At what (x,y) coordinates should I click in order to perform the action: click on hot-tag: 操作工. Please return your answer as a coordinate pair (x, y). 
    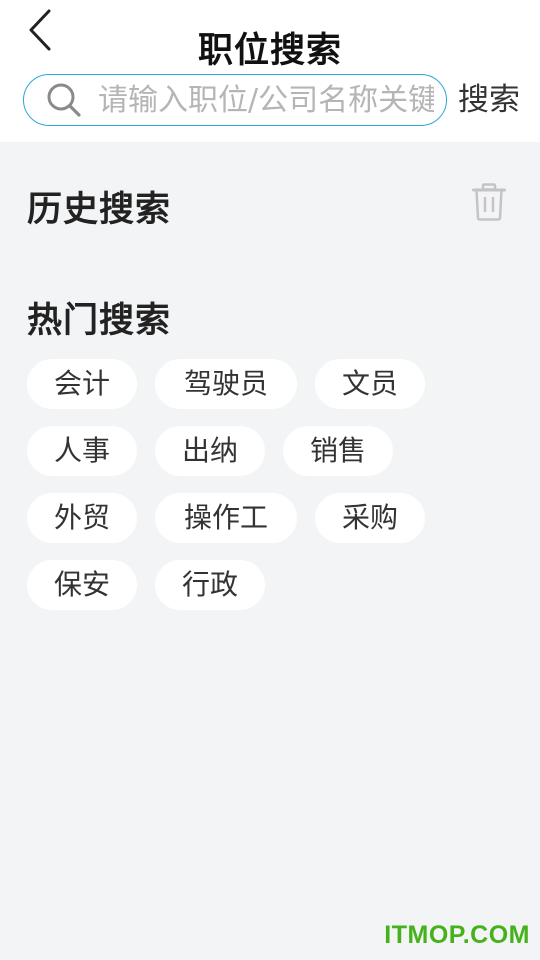
    Looking at the image, I should click on (226, 518).